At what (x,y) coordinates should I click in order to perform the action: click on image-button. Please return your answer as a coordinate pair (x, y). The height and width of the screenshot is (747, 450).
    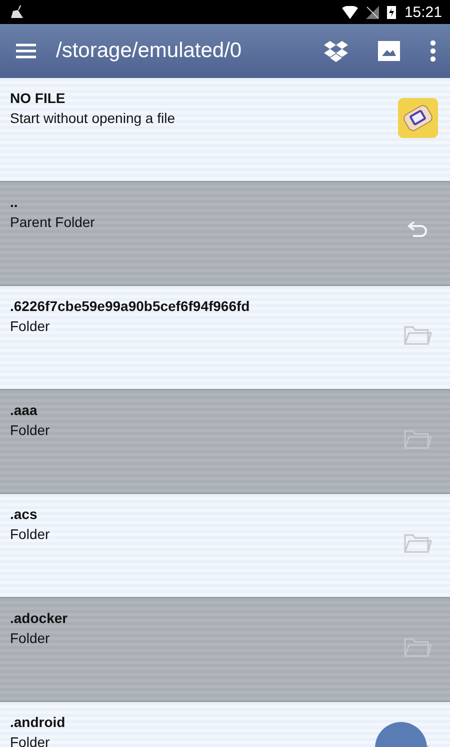
    Looking at the image, I should click on (389, 51).